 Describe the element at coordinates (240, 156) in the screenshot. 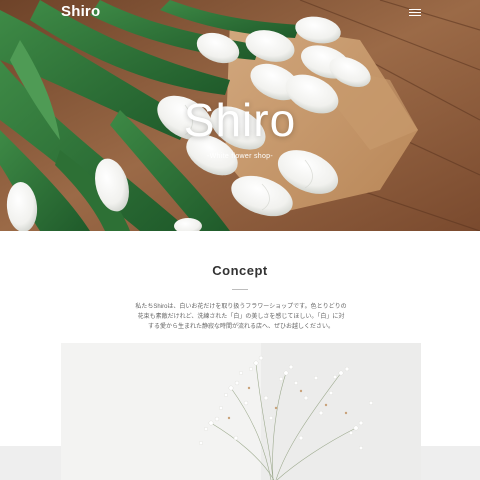

I see `hero-subtitle: -White flower shop-` at that location.